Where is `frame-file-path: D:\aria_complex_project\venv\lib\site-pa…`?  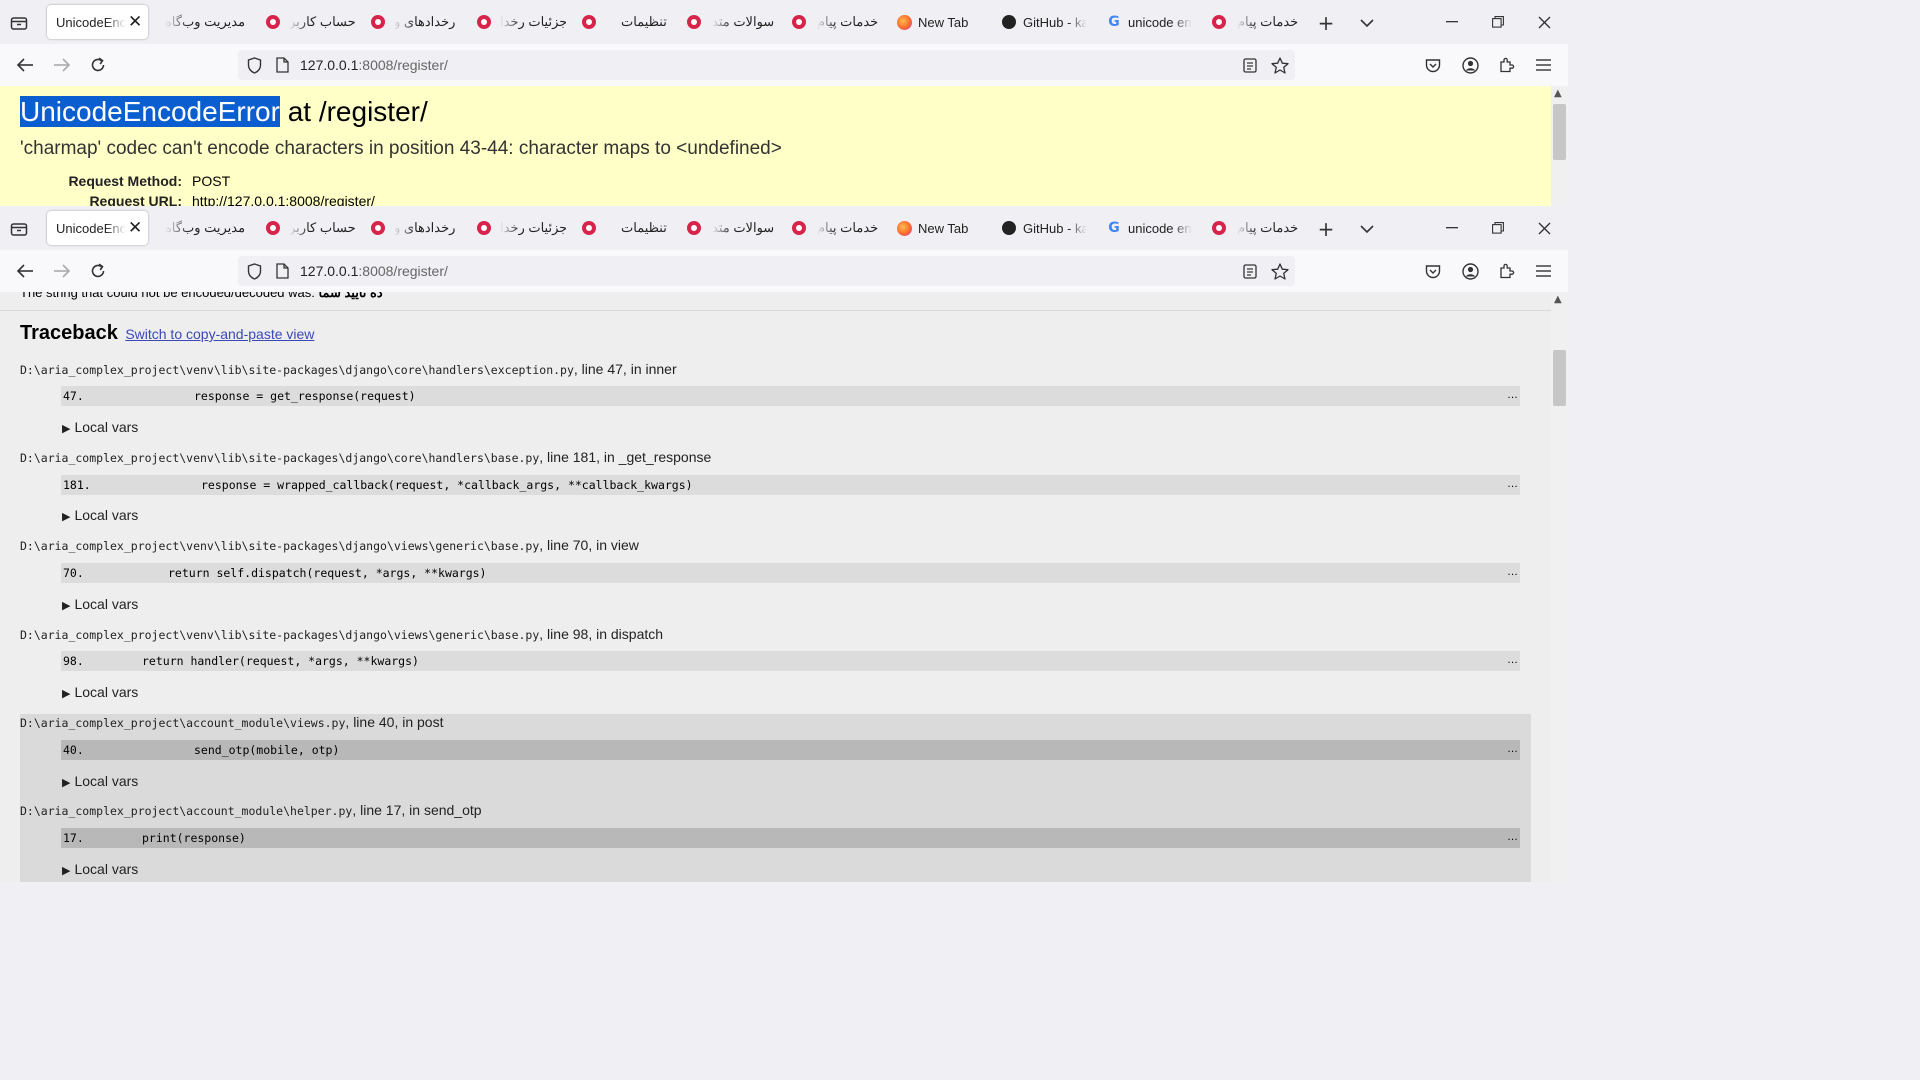 frame-file-path: D:\aria_complex_project\venv\lib\site-pa… is located at coordinates (280, 546).